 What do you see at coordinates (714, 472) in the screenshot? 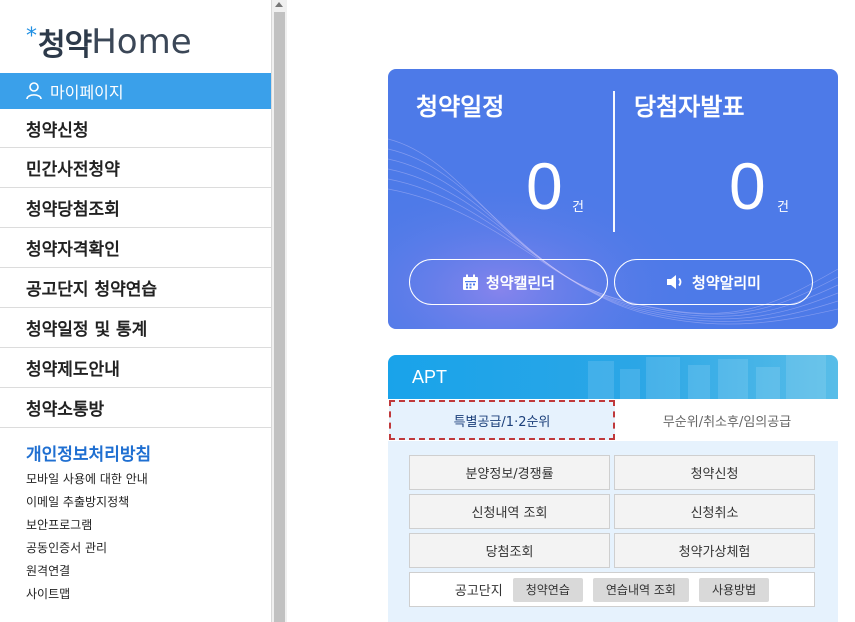
I see `apply-button: 청약신청` at bounding box center [714, 472].